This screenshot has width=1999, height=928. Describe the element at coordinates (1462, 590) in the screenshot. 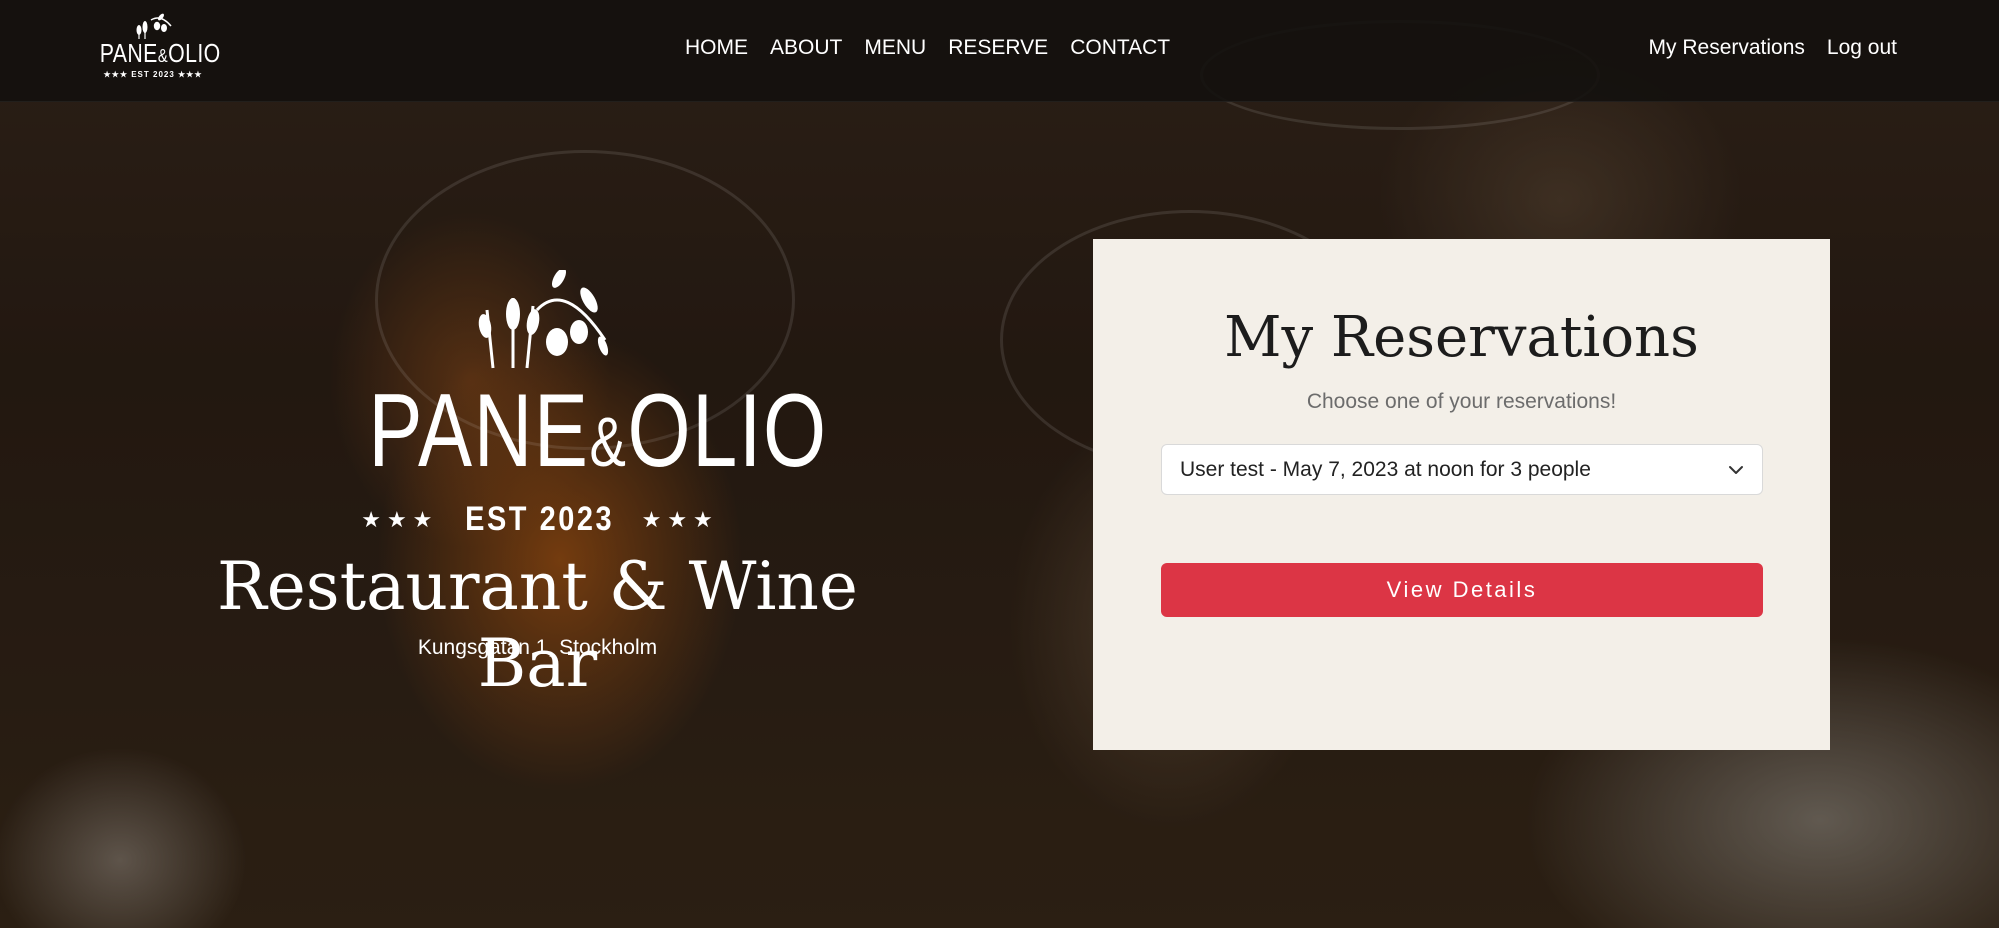

I see `view-details-button: View Details` at that location.